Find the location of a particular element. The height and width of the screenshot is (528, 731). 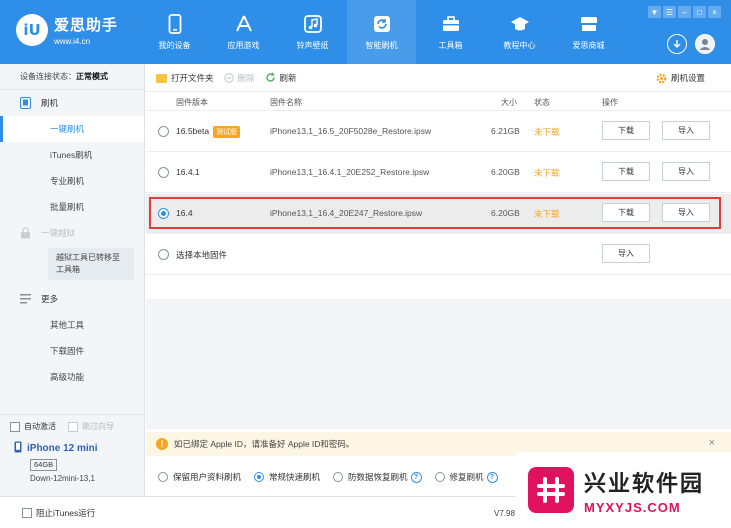

nav-apps: 应用游戏 is located at coordinates (243, 32).